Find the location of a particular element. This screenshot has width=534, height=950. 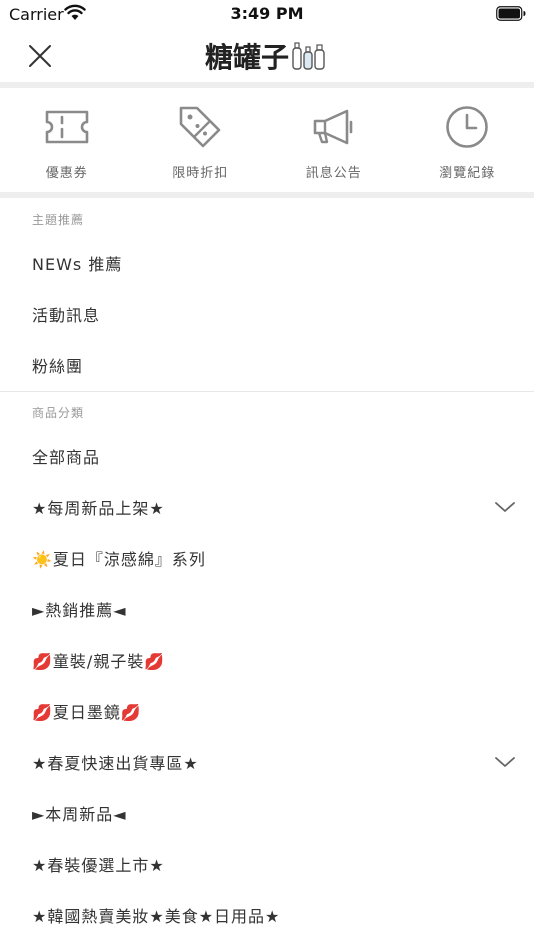

quick-link-announcements: 訊息公告 is located at coordinates (334, 140).